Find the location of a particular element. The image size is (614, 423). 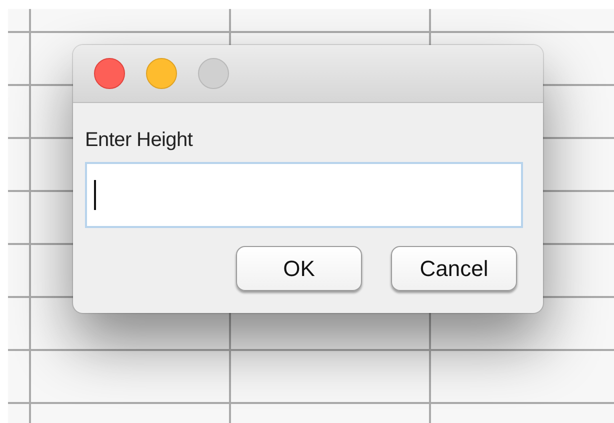

height-input-field is located at coordinates (304, 195).